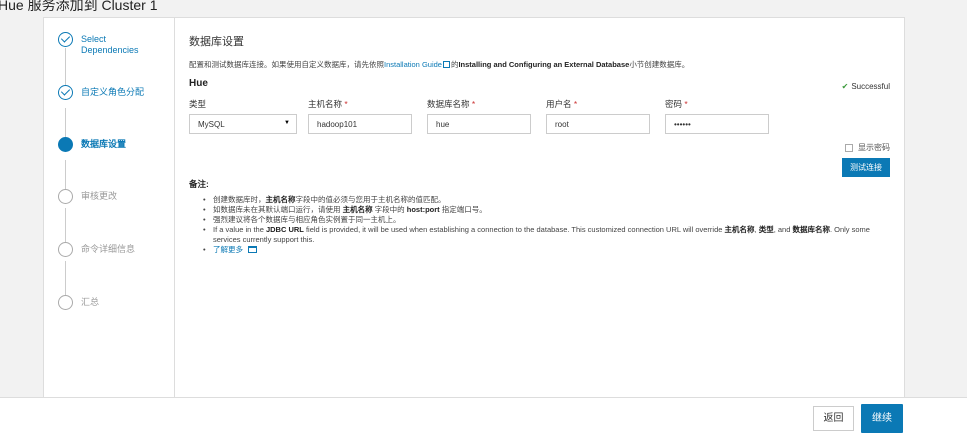 The width and height of the screenshot is (967, 435). What do you see at coordinates (228, 249) in the screenshot?
I see `learn-more-link: 了解更多` at bounding box center [228, 249].